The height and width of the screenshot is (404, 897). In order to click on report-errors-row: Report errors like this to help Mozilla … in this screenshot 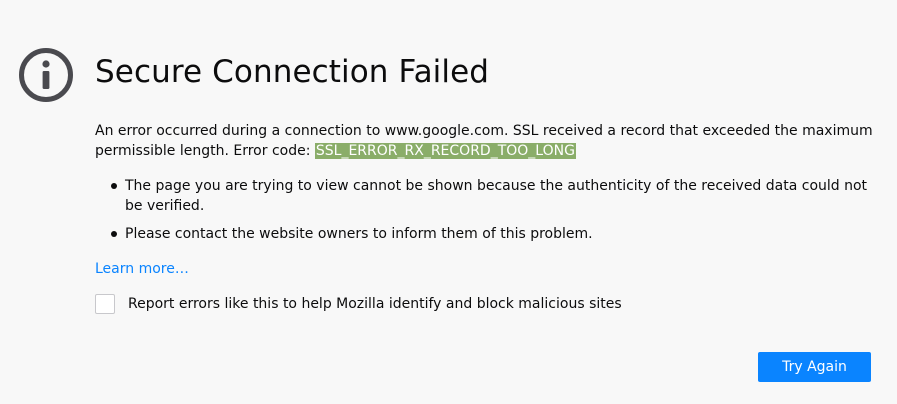, I will do `click(358, 304)`.